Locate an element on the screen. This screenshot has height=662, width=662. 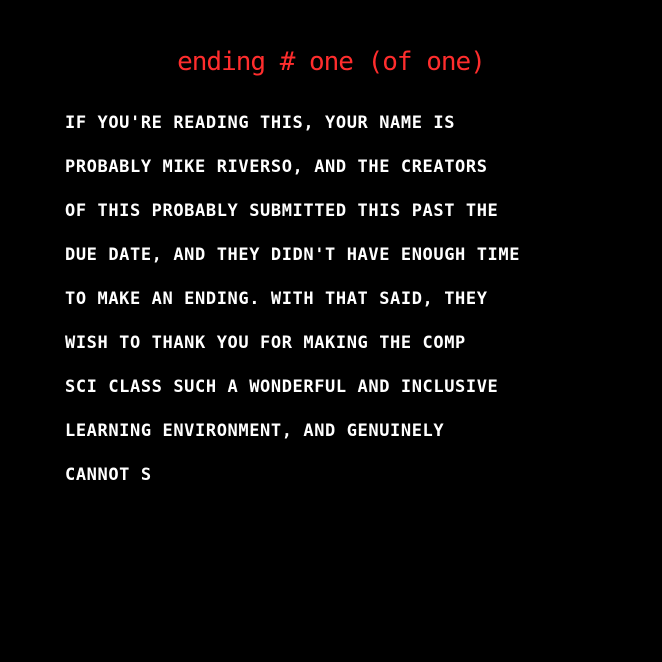
ending-title: ending # one (of one) is located at coordinates (331, 62).